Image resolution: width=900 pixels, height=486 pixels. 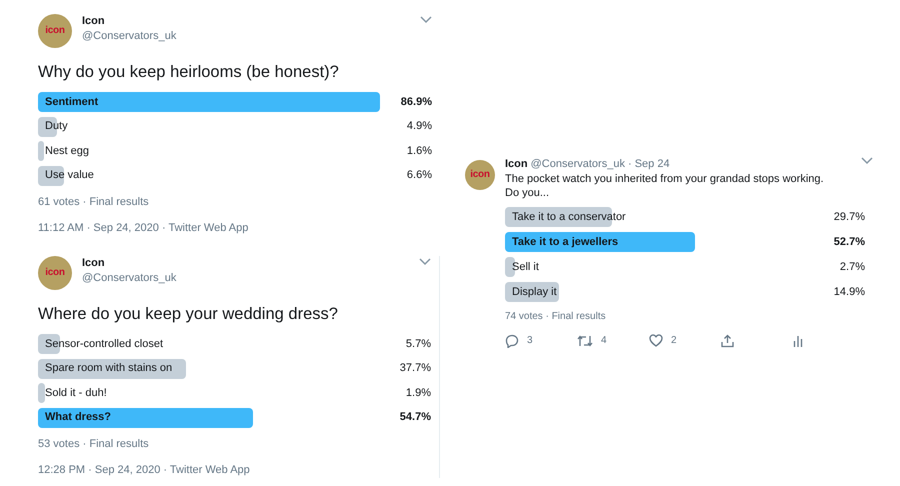 What do you see at coordinates (656, 340) in the screenshot?
I see `heart-icon` at bounding box center [656, 340].